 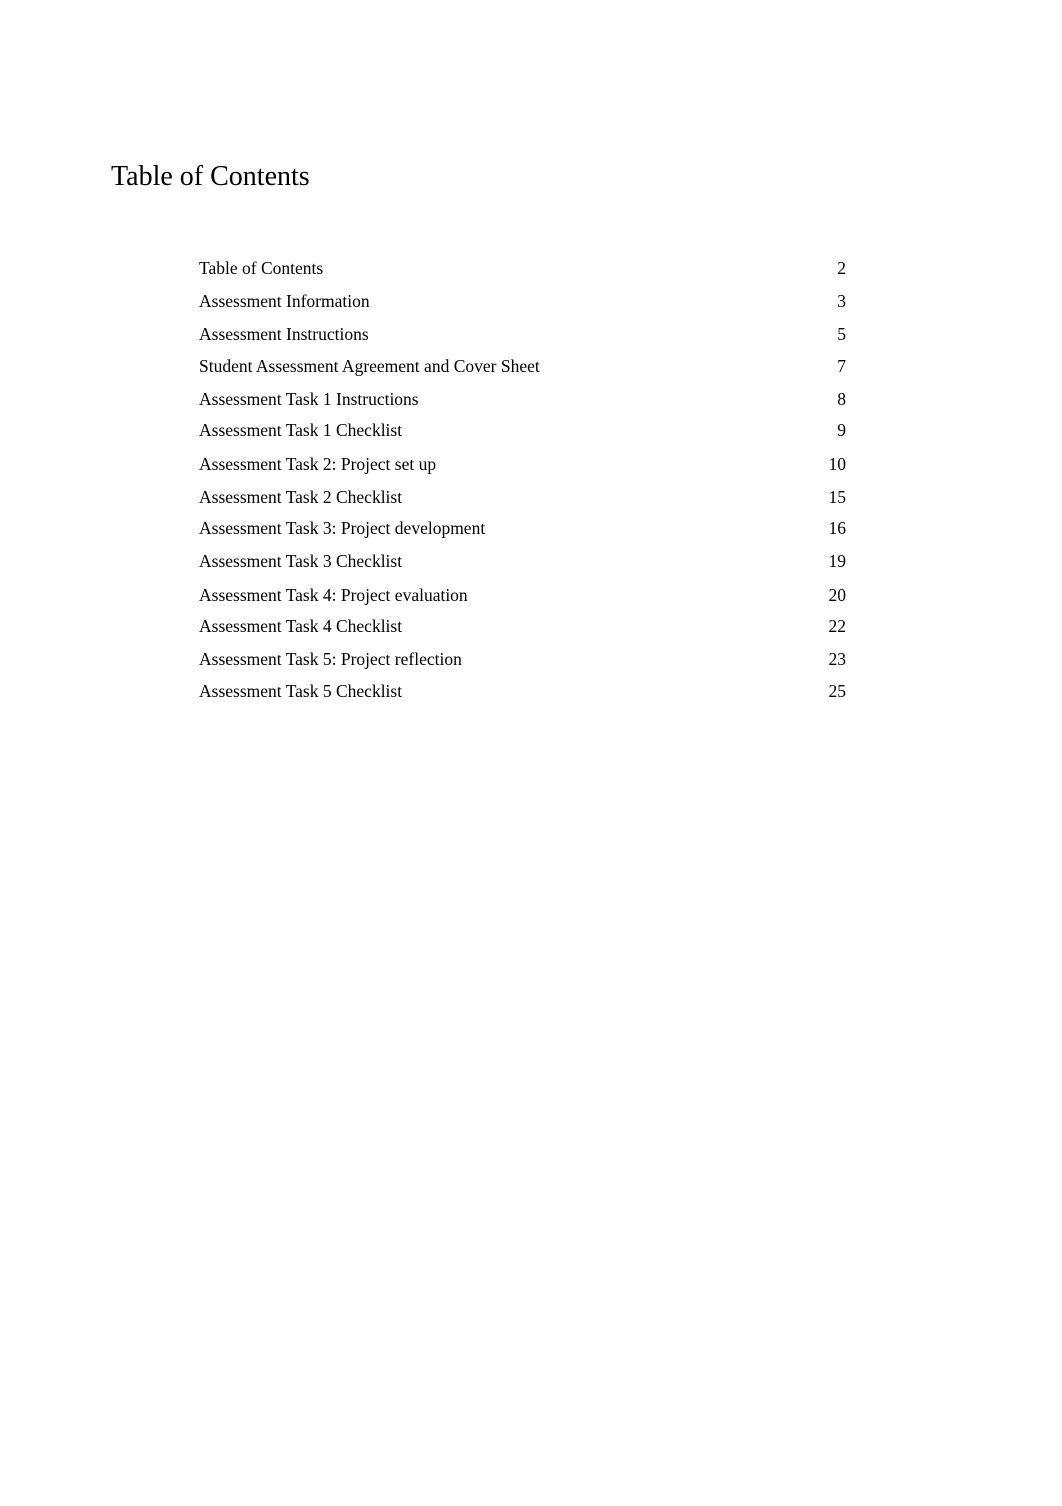 What do you see at coordinates (522, 334) in the screenshot?
I see `toc-entry-assessment-instructions: Assessment Instructions 5` at bounding box center [522, 334].